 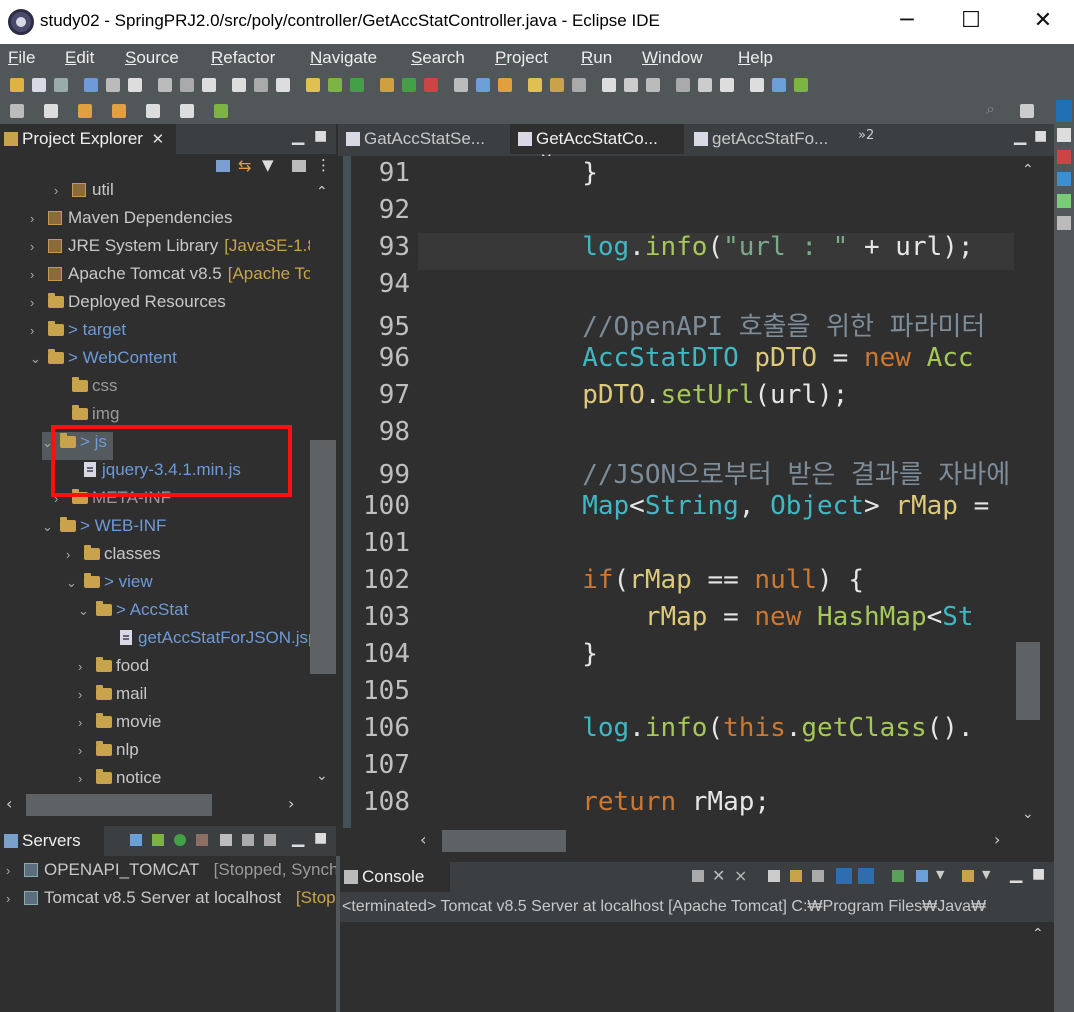 What do you see at coordinates (705, 85) in the screenshot?
I see `whitespace-icon` at bounding box center [705, 85].